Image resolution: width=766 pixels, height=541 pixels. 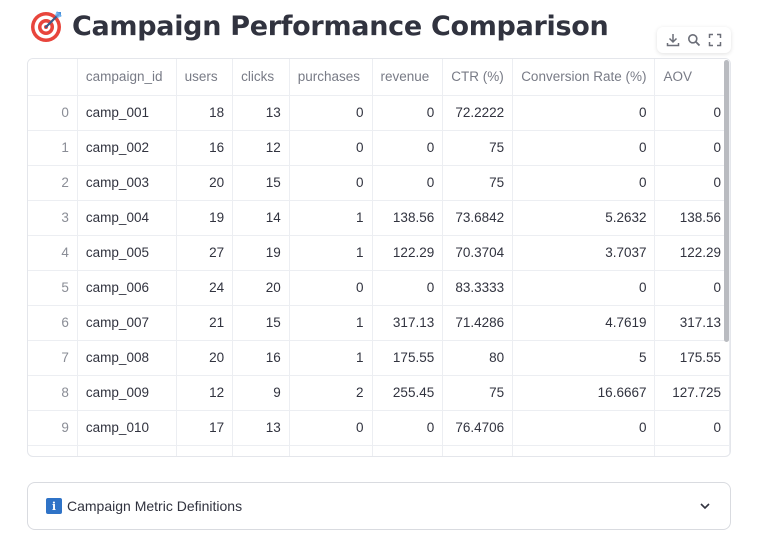 What do you see at coordinates (205, 253) in the screenshot?
I see `cell-users: 27` at bounding box center [205, 253].